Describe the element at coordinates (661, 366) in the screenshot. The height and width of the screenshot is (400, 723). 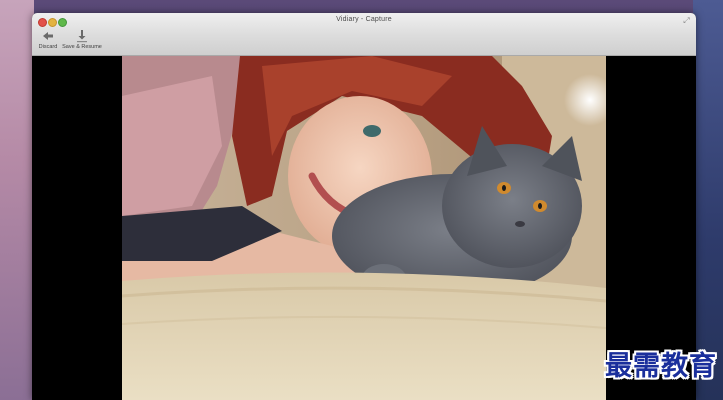
I see `watermark-text: 最需教育` at that location.